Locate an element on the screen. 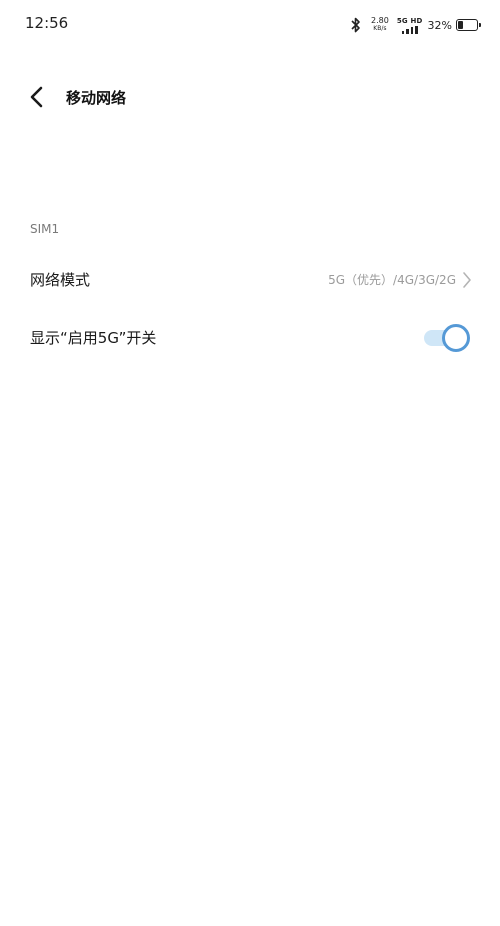  page-title: 移动网络 is located at coordinates (96, 98).